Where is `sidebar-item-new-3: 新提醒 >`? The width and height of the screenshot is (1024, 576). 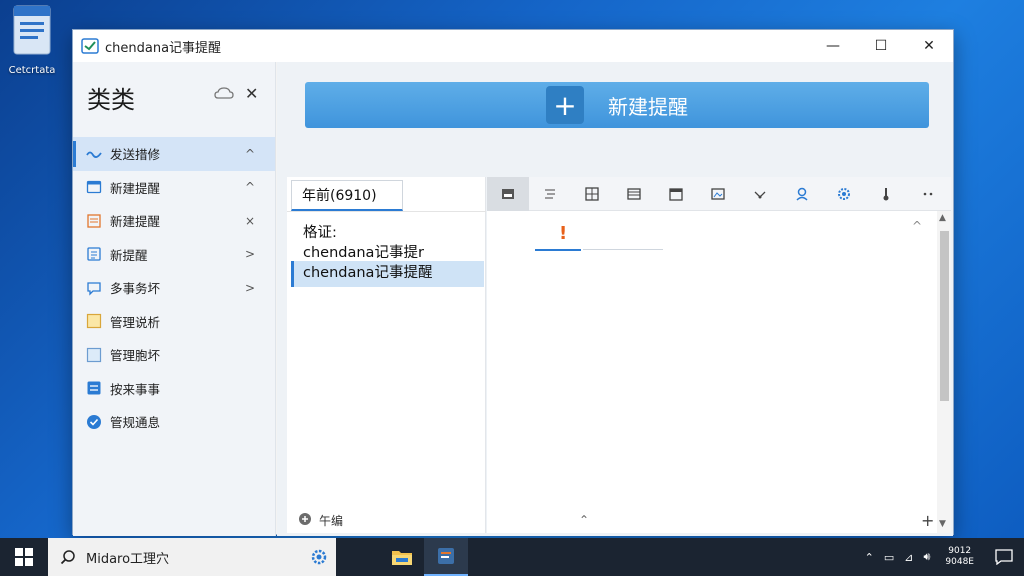 sidebar-item-new-3: 新提醒 > is located at coordinates (174, 255).